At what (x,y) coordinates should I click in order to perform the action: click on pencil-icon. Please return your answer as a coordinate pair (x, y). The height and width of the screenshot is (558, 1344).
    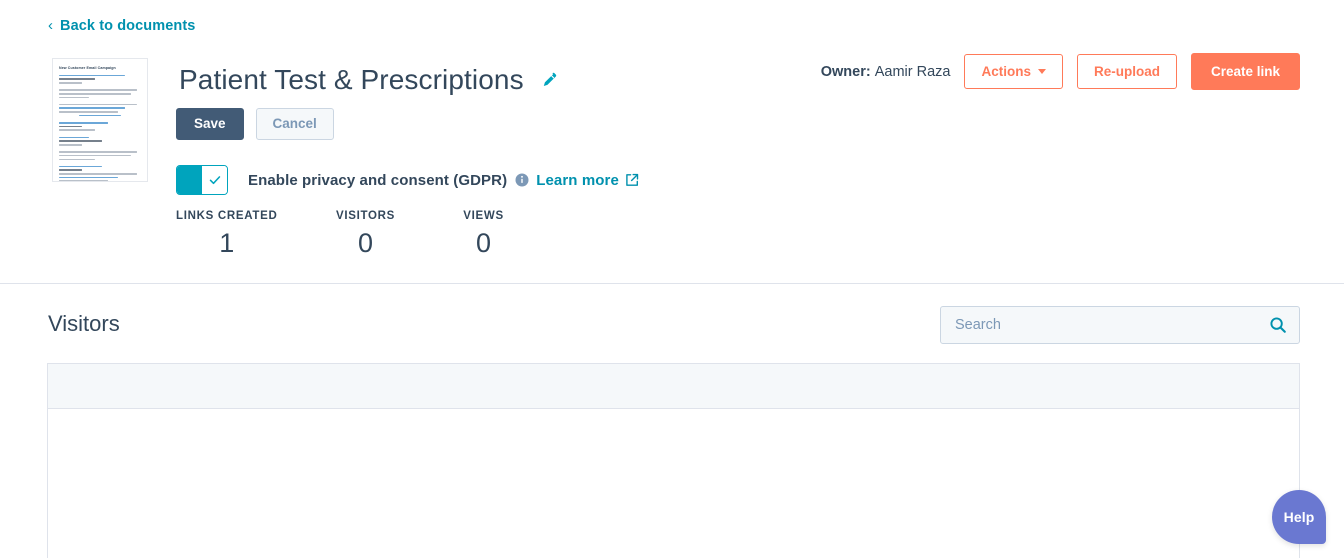
    Looking at the image, I should click on (549, 80).